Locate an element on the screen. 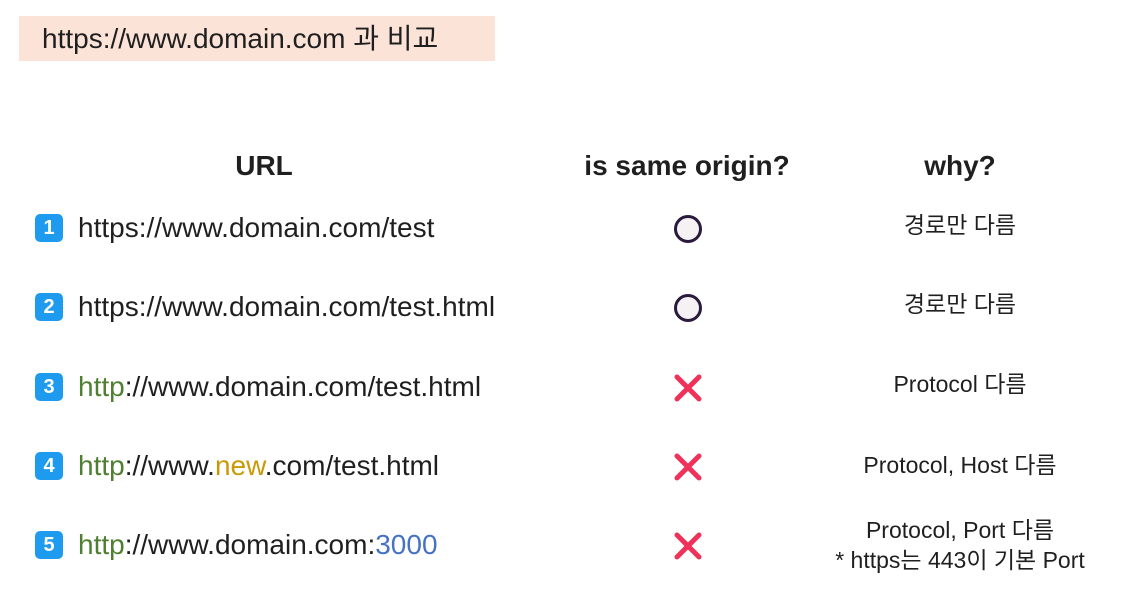 This screenshot has width=1128, height=602. url-text: ://www. is located at coordinates (169, 465).